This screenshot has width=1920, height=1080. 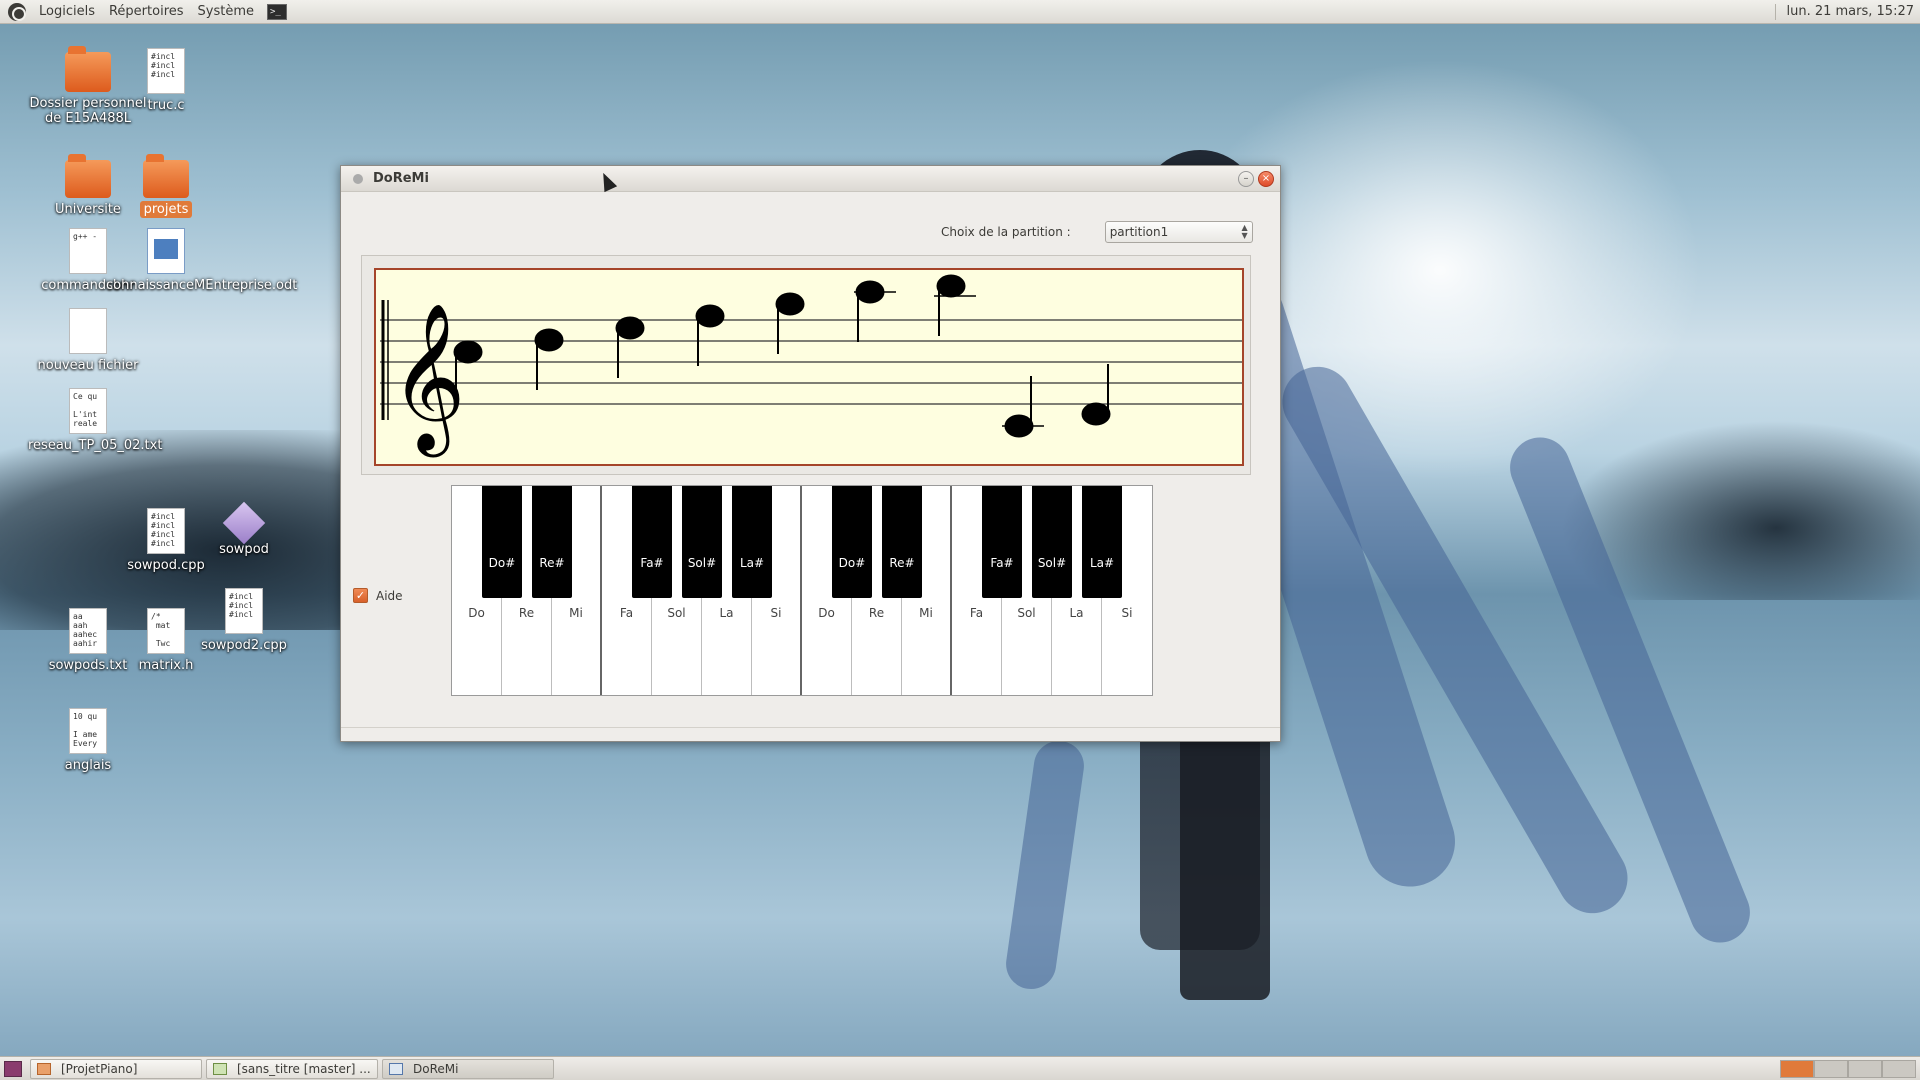 I want to click on desktop-icon-label: matrix.h, so click(x=166, y=665).